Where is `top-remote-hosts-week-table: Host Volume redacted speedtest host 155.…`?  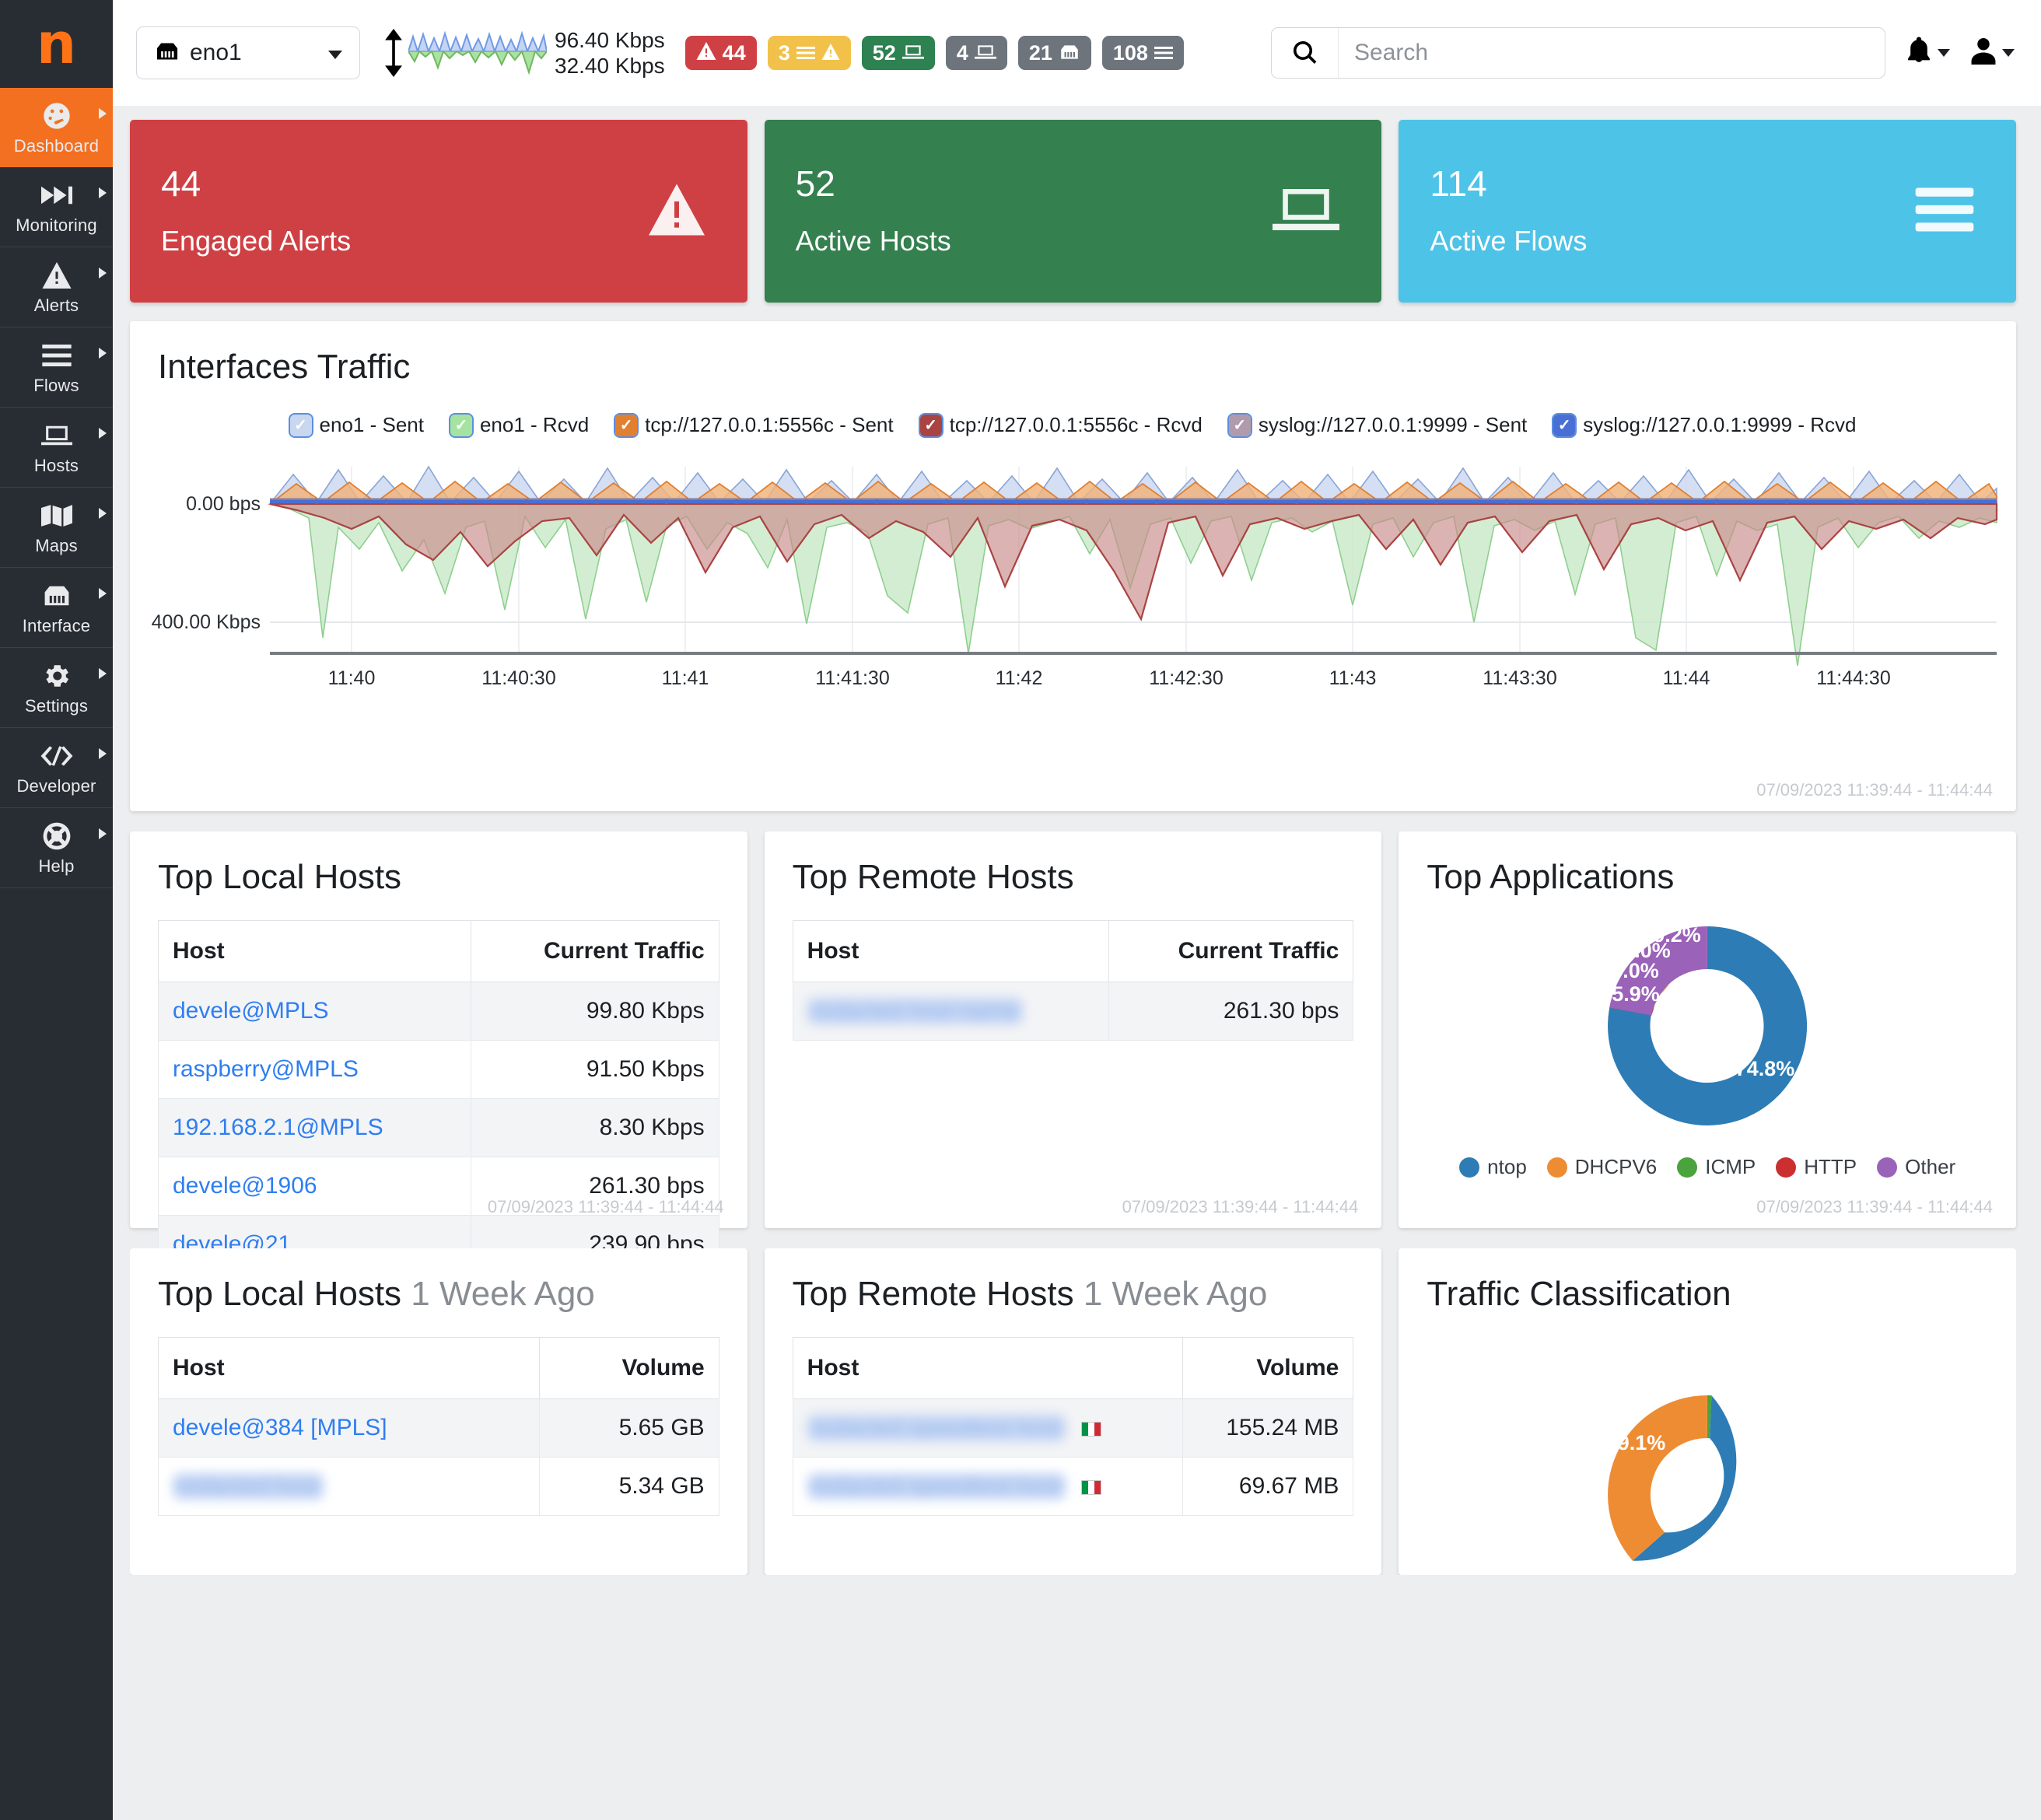
top-remote-hosts-week-table: Host Volume redacted speedtest host 155.… is located at coordinates (1073, 1426).